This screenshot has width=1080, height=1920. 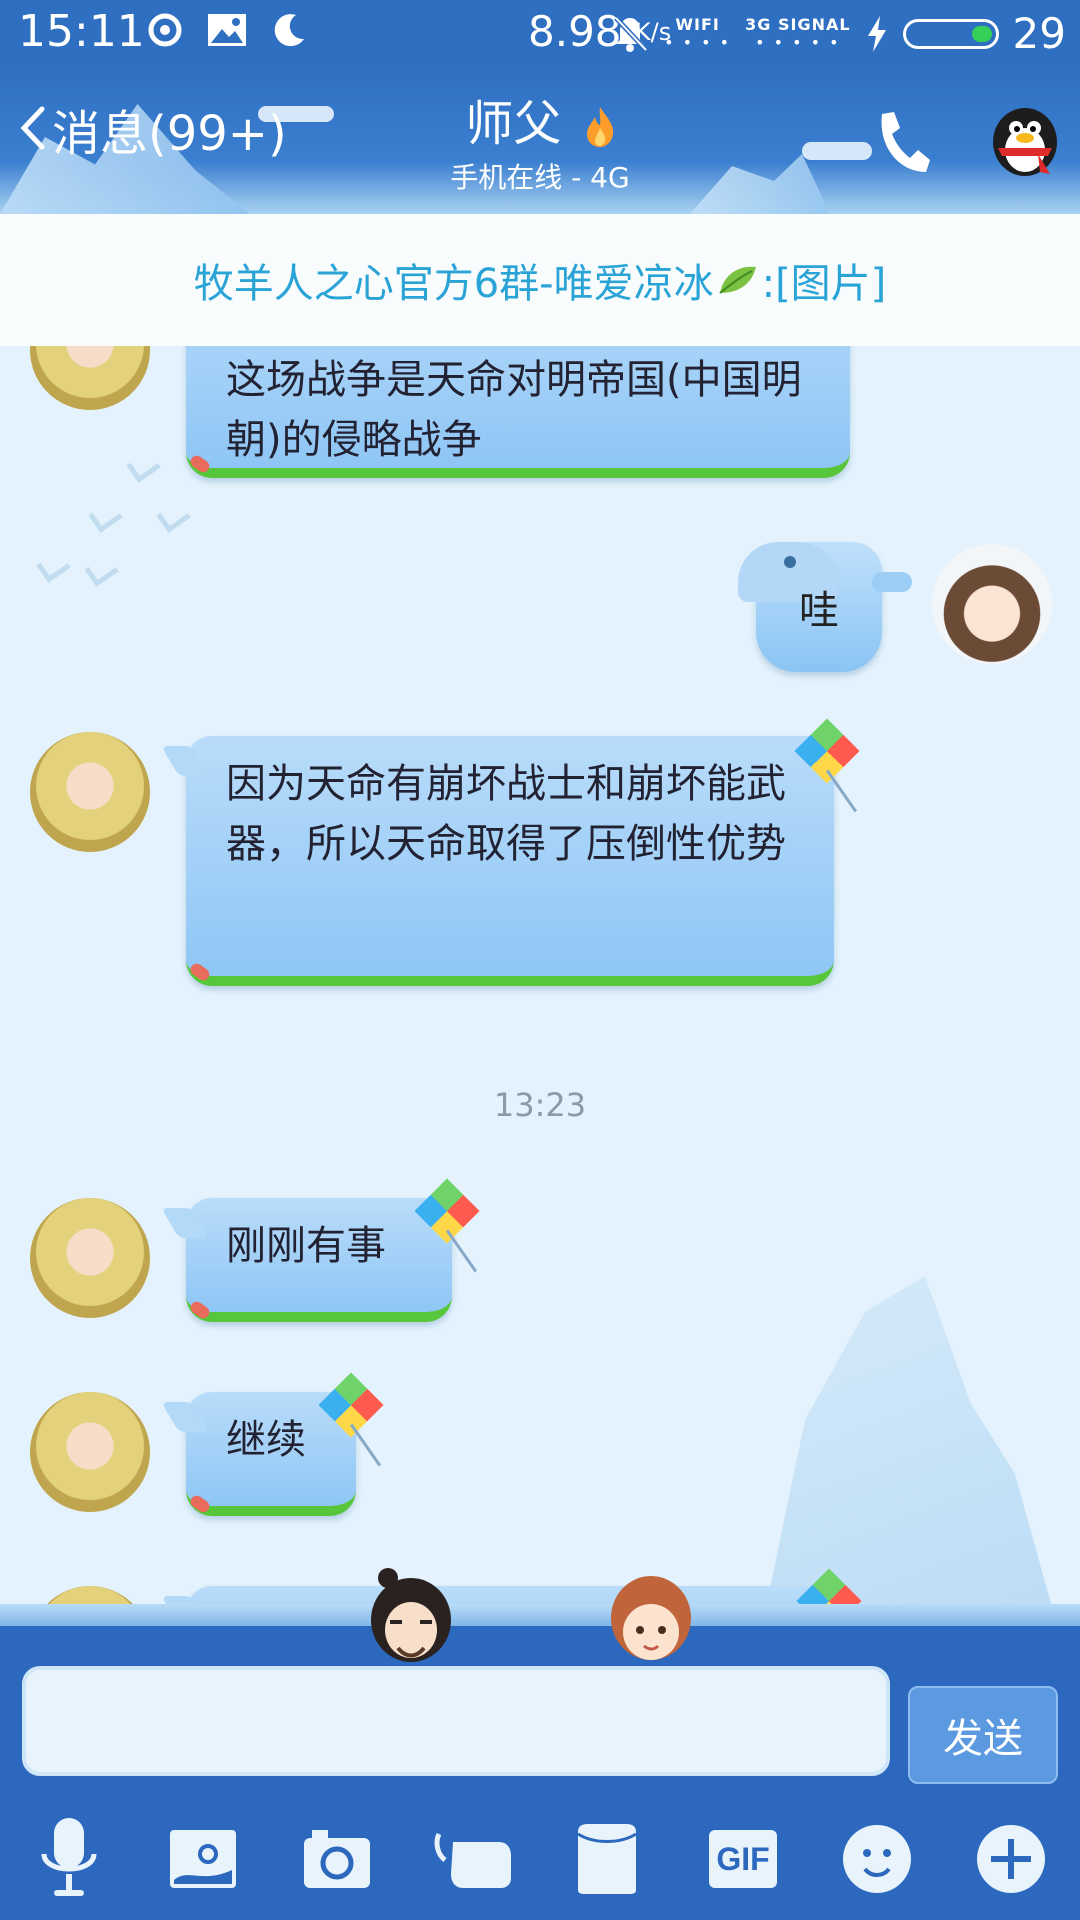 What do you see at coordinates (540, 1861) in the screenshot?
I see `input-toolbar: GIF` at bounding box center [540, 1861].